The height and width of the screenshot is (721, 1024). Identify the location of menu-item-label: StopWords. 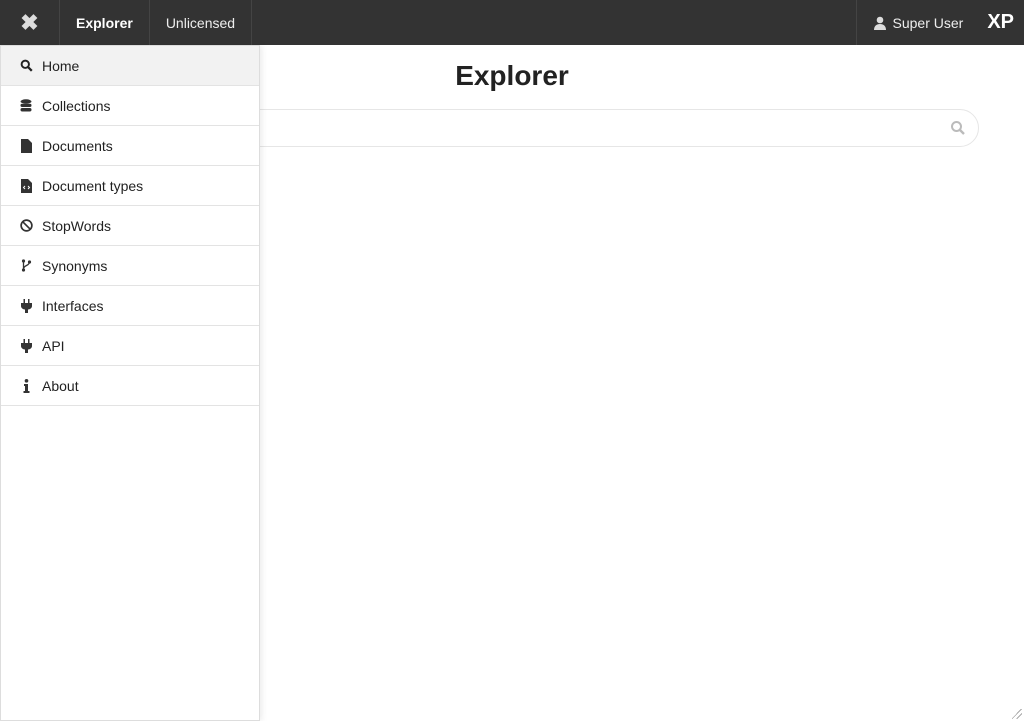
(76, 225).